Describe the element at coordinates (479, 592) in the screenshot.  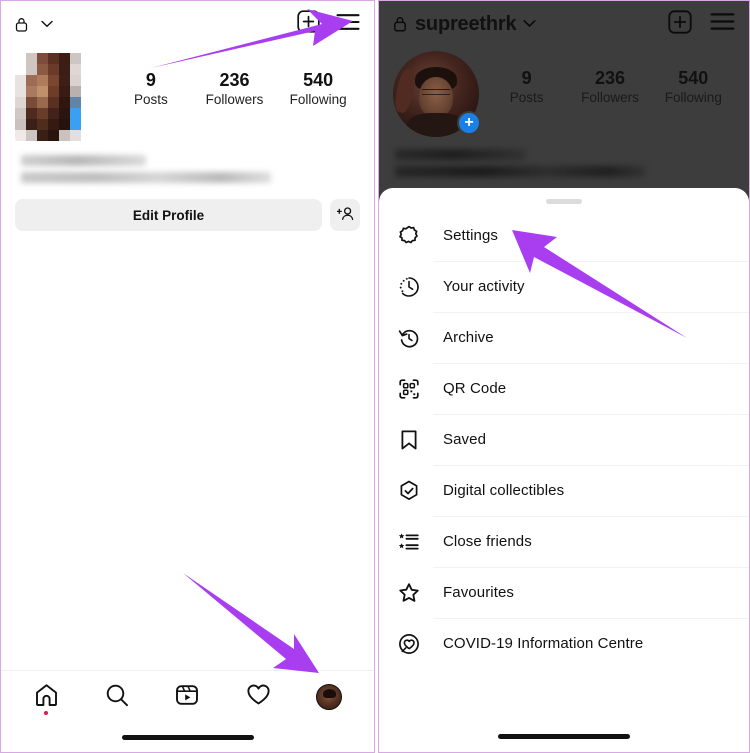
I see `menu-item-label: Favourites` at that location.